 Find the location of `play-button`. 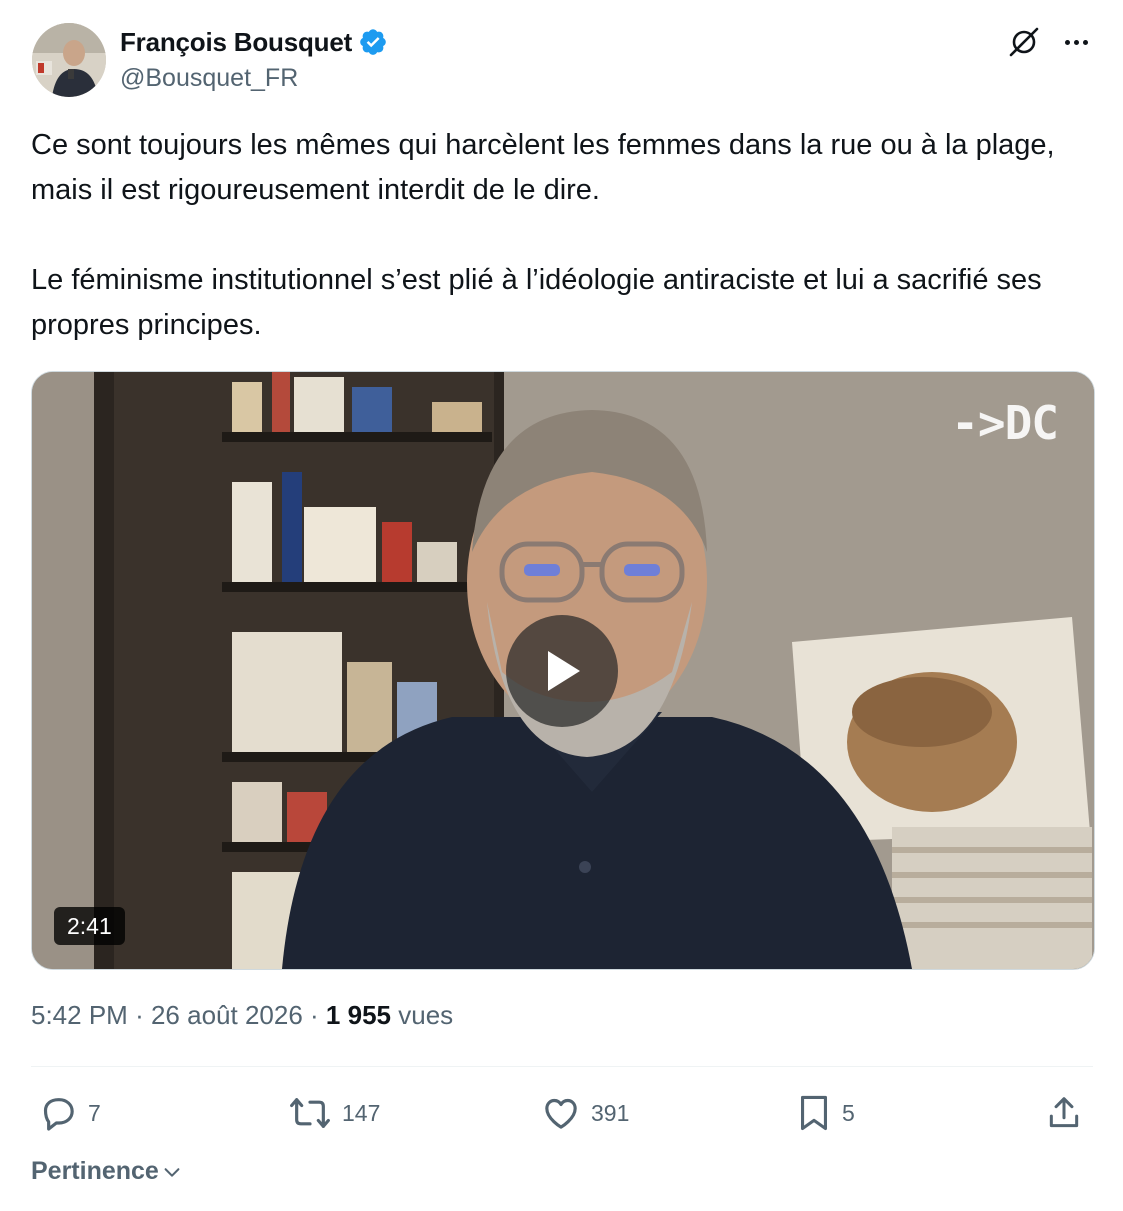

play-button is located at coordinates (562, 671).